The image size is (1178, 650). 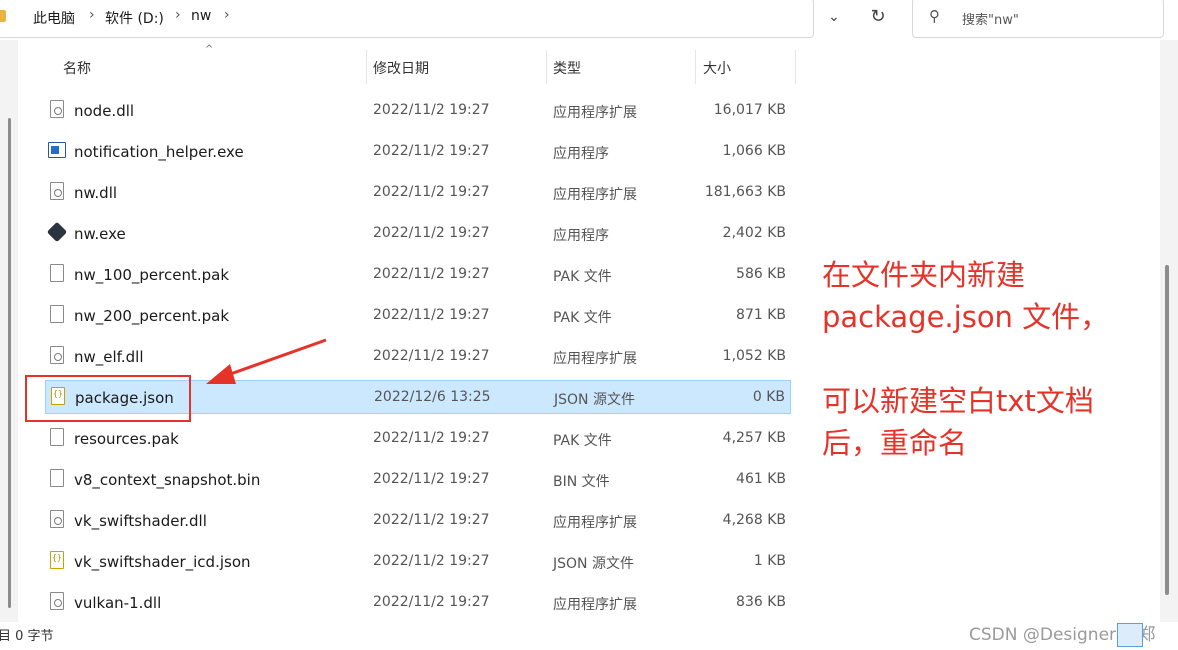 What do you see at coordinates (118, 603) in the screenshot?
I see `file-name: vulkan-1.dll` at bounding box center [118, 603].